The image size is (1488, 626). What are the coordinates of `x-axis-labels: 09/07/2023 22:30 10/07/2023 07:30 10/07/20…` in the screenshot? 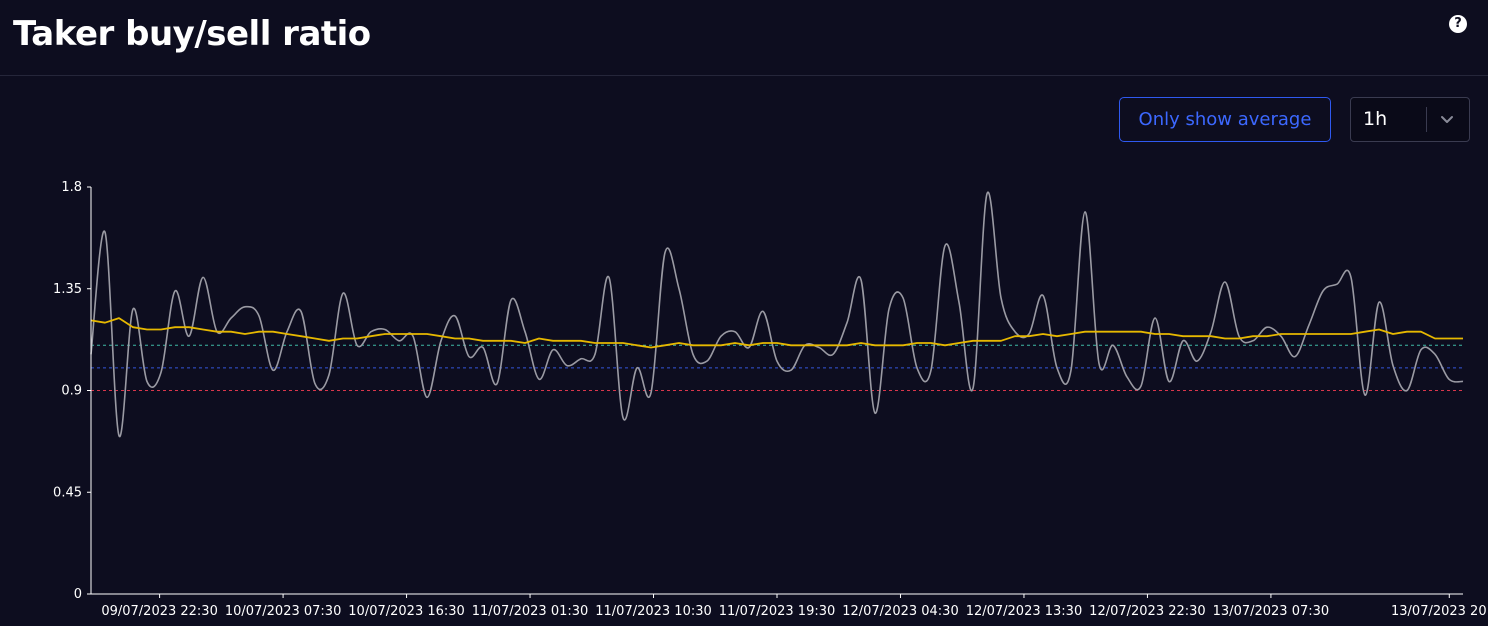 It's located at (794, 611).